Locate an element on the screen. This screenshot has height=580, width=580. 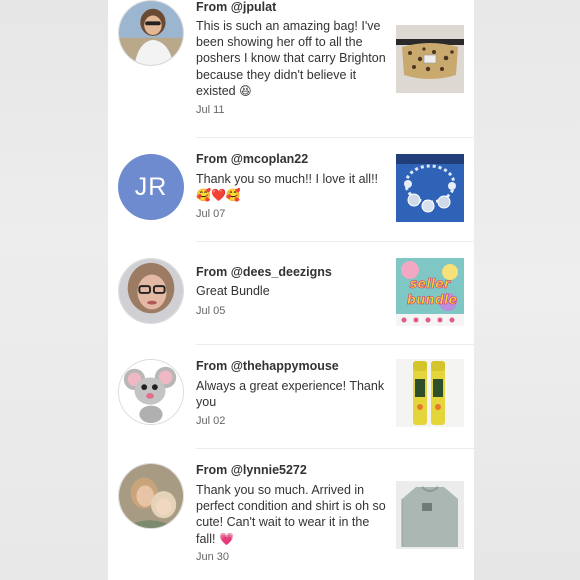
avatar-initials: JR is located at coordinates (151, 186).